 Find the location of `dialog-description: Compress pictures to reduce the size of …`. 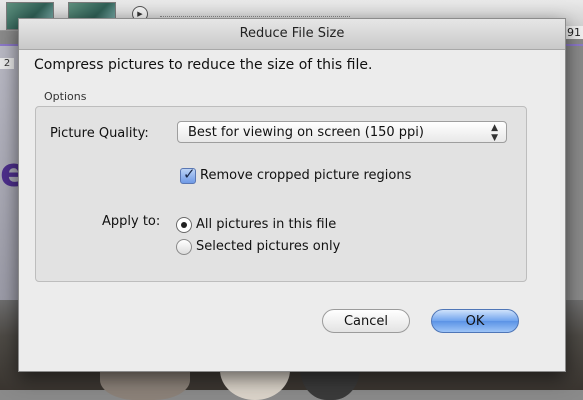

dialog-description: Compress pictures to reduce the size of … is located at coordinates (203, 65).